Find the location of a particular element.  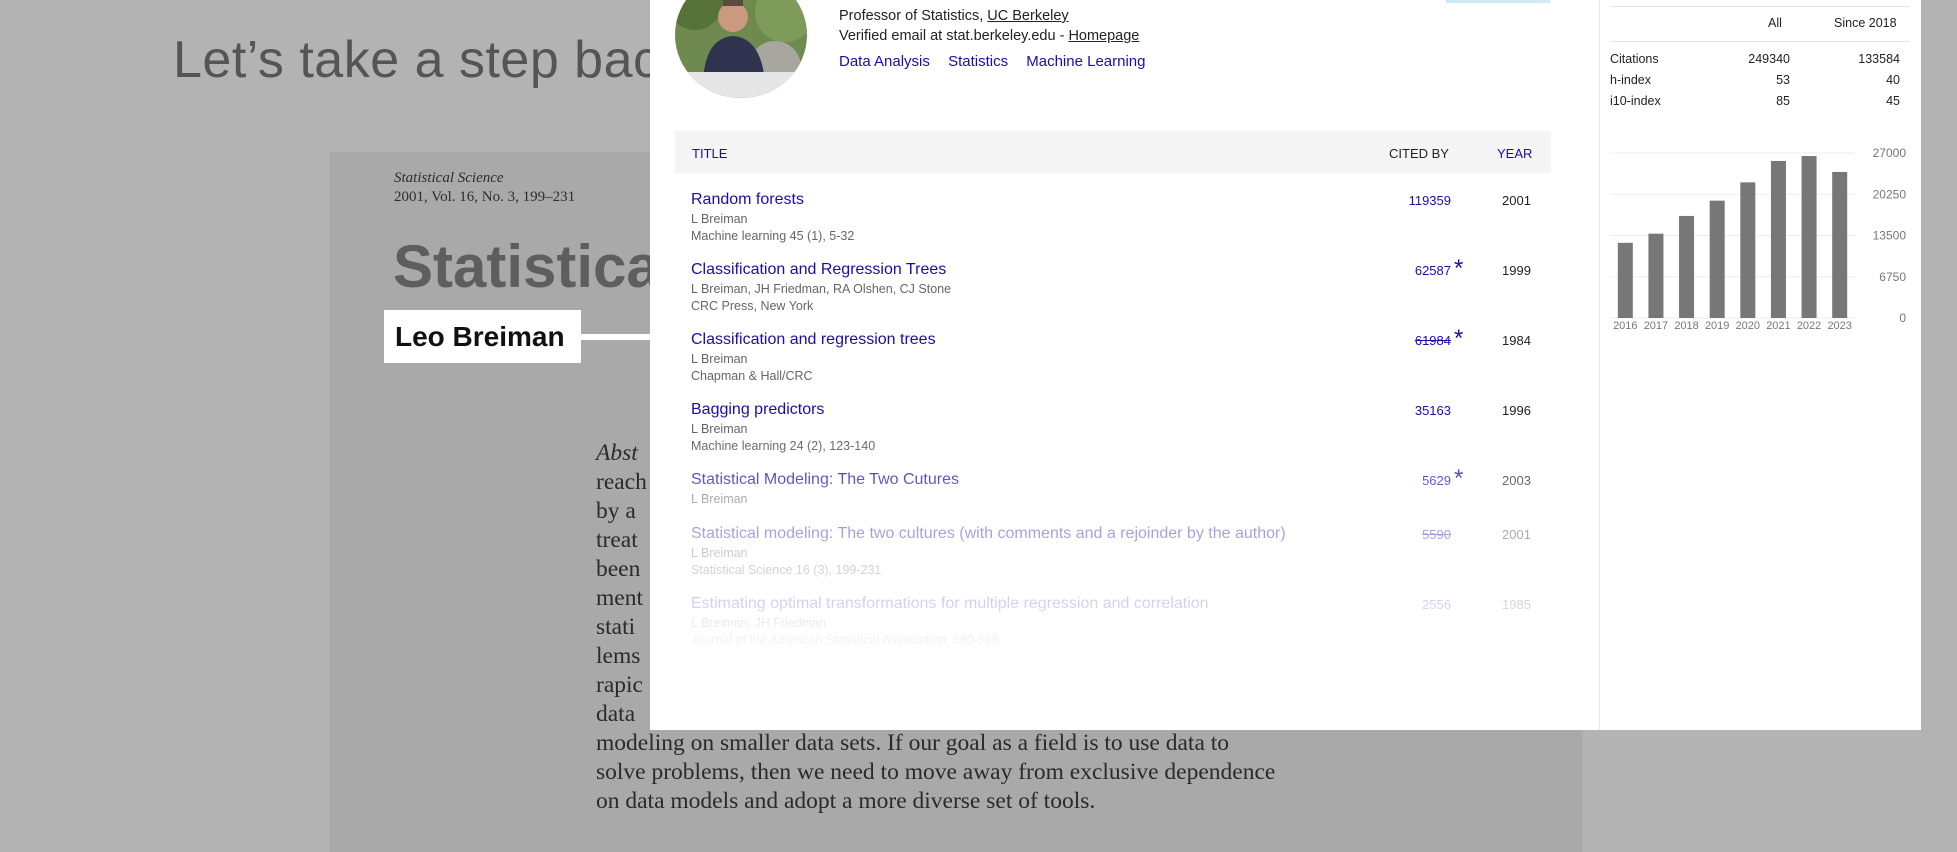

x-tick-label: 2021 is located at coordinates (1778, 326).